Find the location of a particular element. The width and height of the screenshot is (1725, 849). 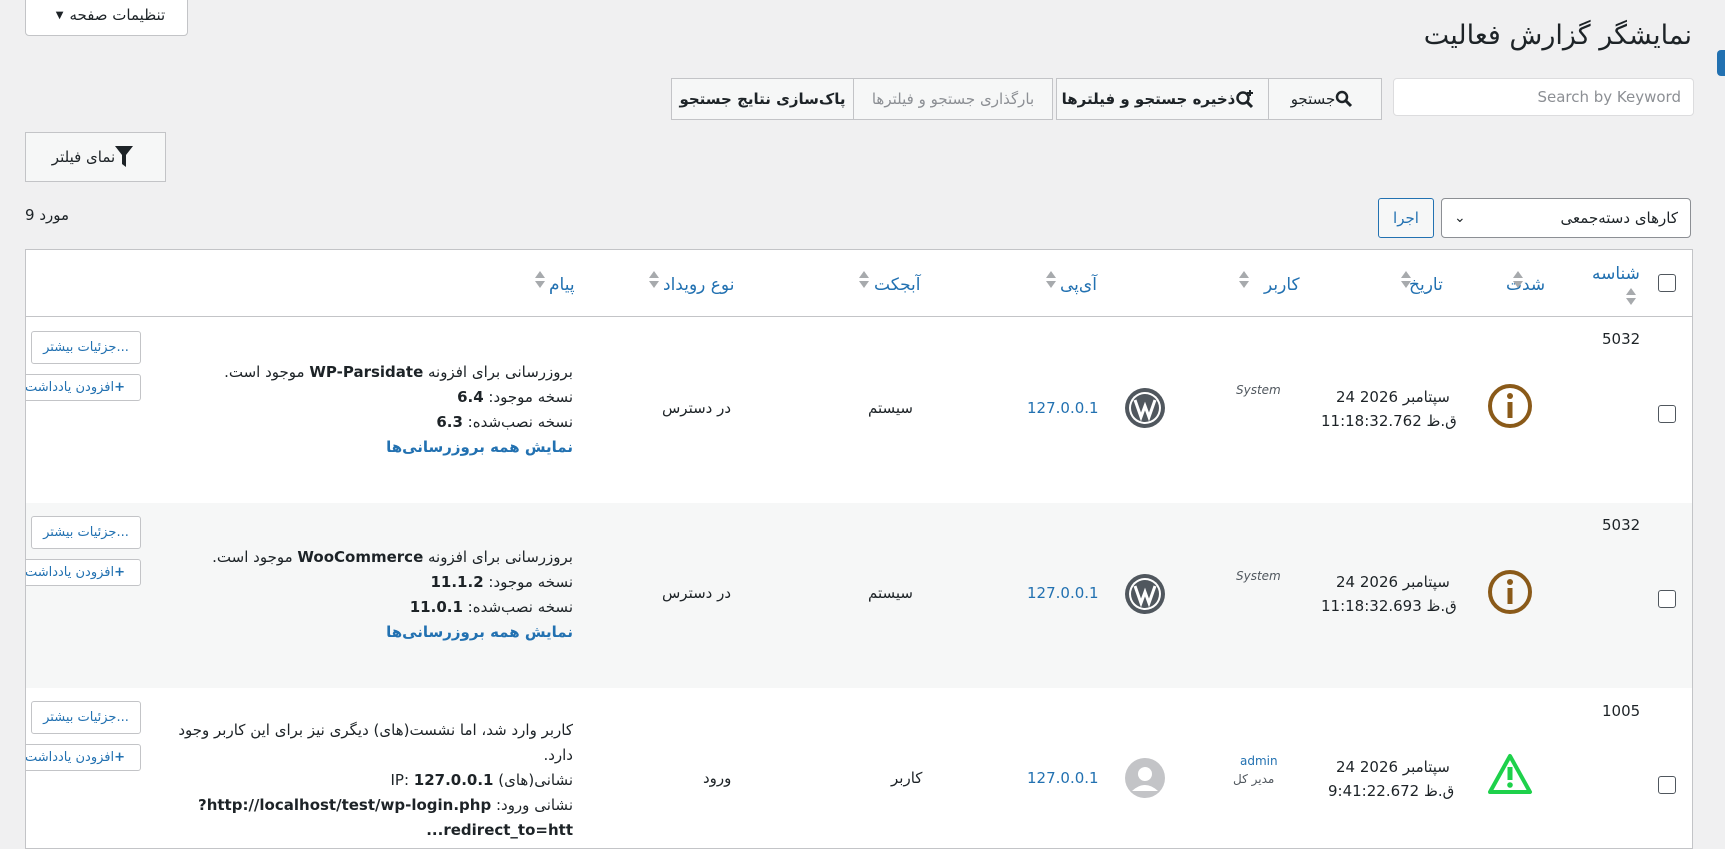

row-id: 1005 is located at coordinates (1621, 711).